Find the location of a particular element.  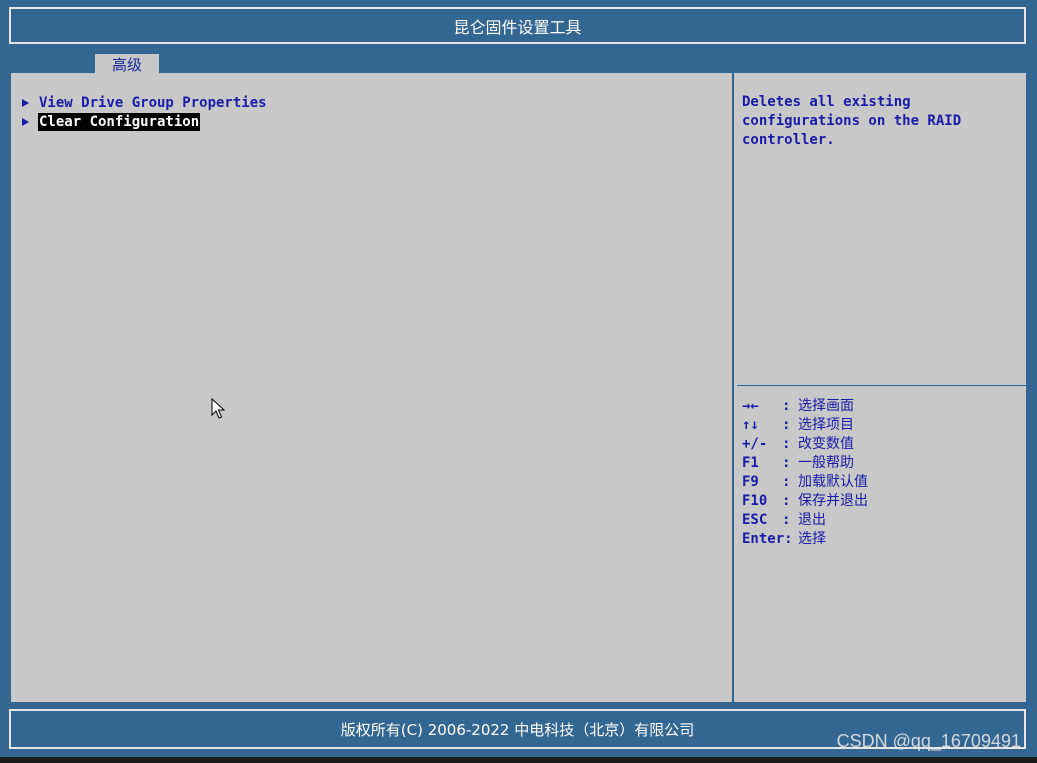

key-description: 选择 is located at coordinates (812, 539).